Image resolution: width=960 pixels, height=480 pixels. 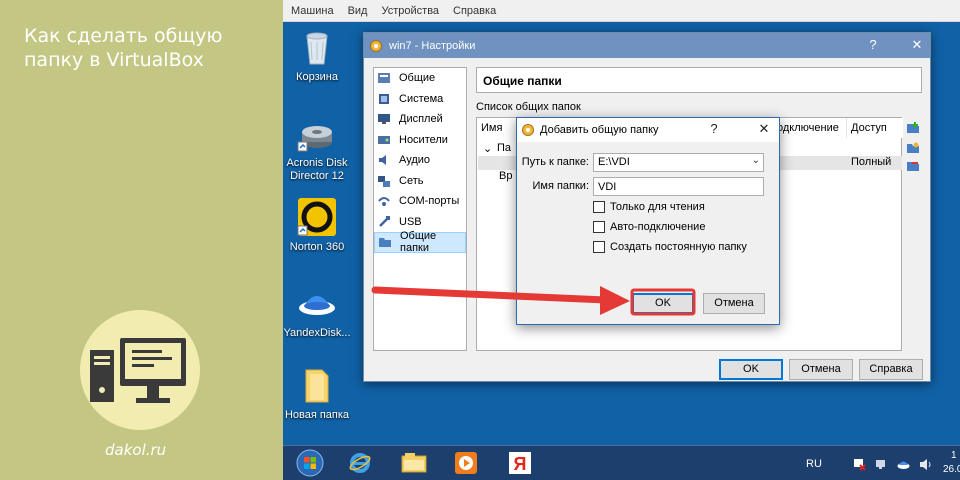 I want to click on desktop-icon-new-folder: Новая папка, so click(x=318, y=393).